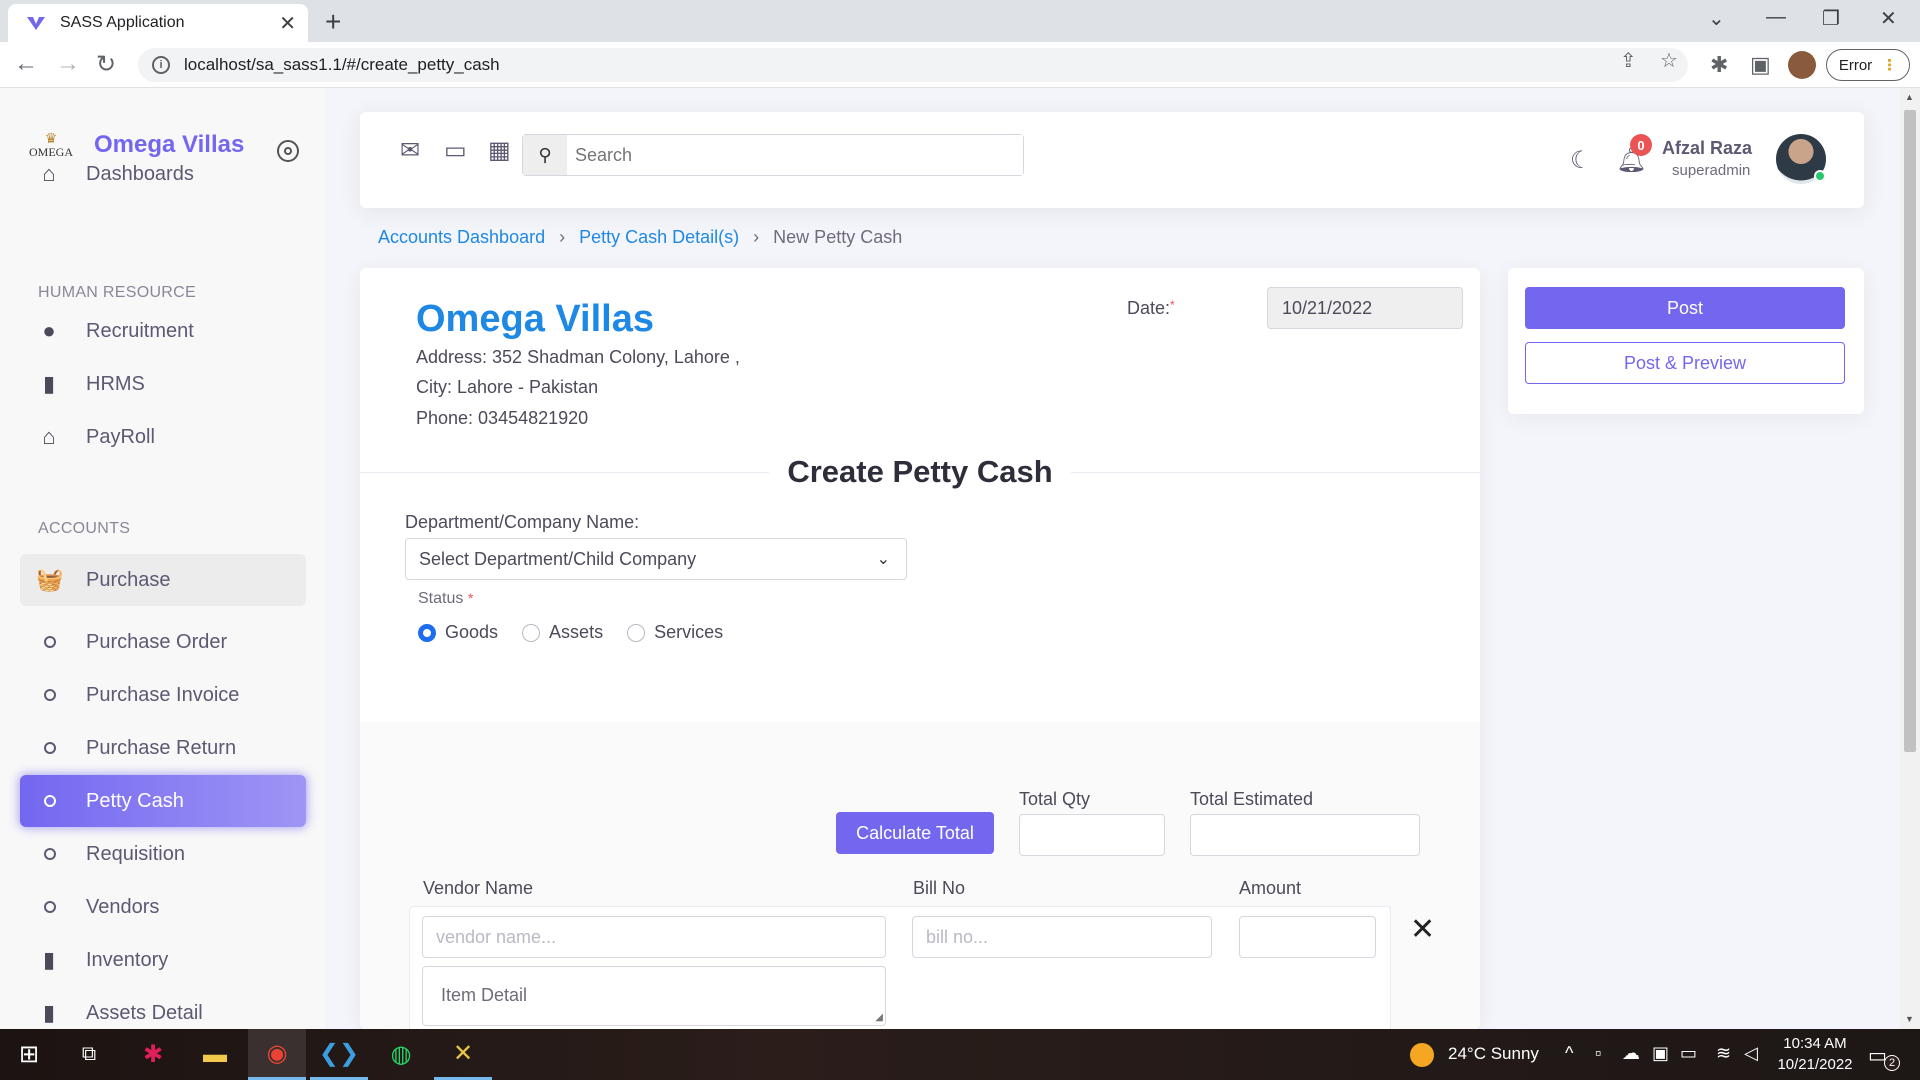 The image size is (1920, 1080). I want to click on mail-icon: ✉, so click(410, 150).